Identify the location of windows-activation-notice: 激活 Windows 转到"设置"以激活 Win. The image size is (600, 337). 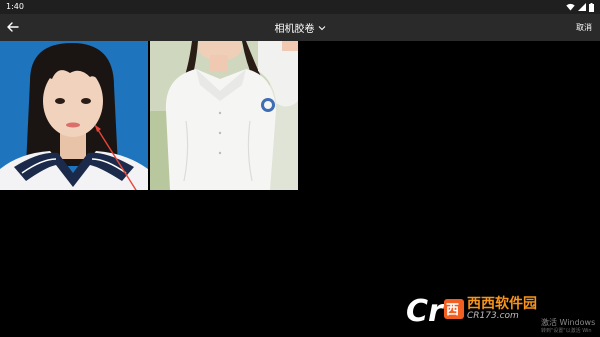
(568, 327).